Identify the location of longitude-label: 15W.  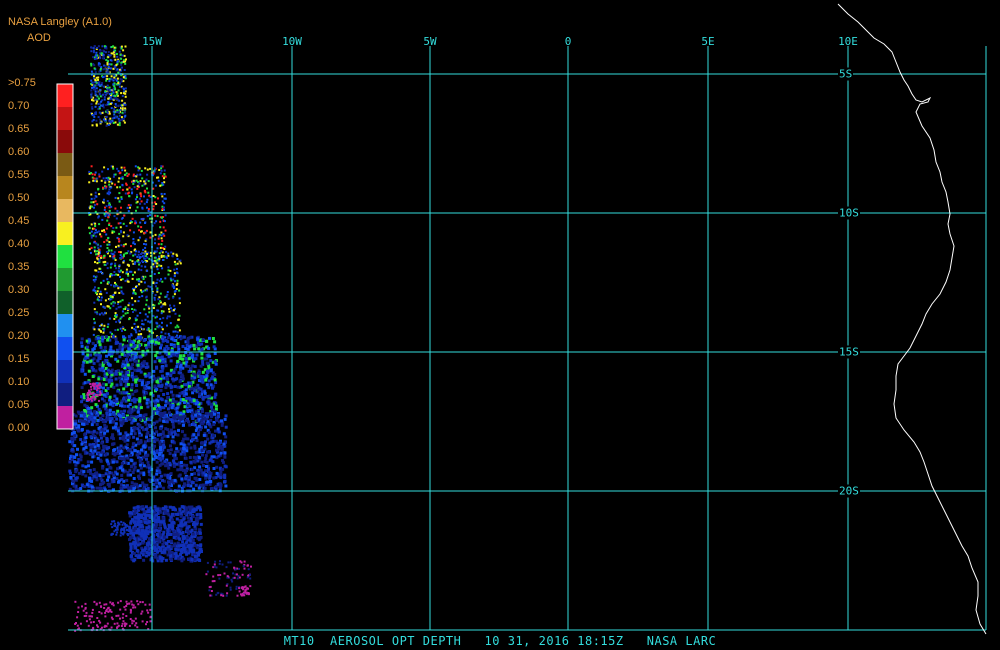
(152, 41).